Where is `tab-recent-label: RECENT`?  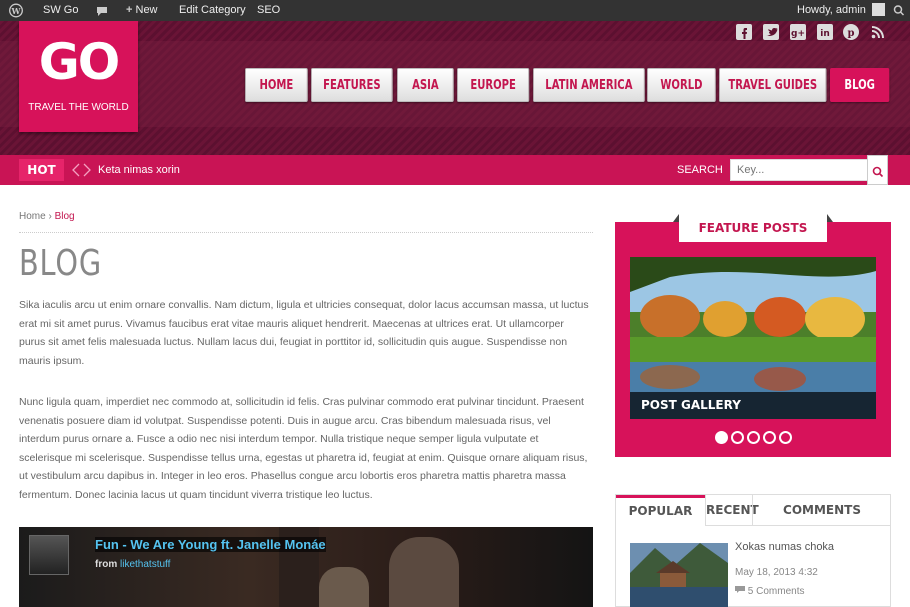 tab-recent-label: RECENT is located at coordinates (732, 510).